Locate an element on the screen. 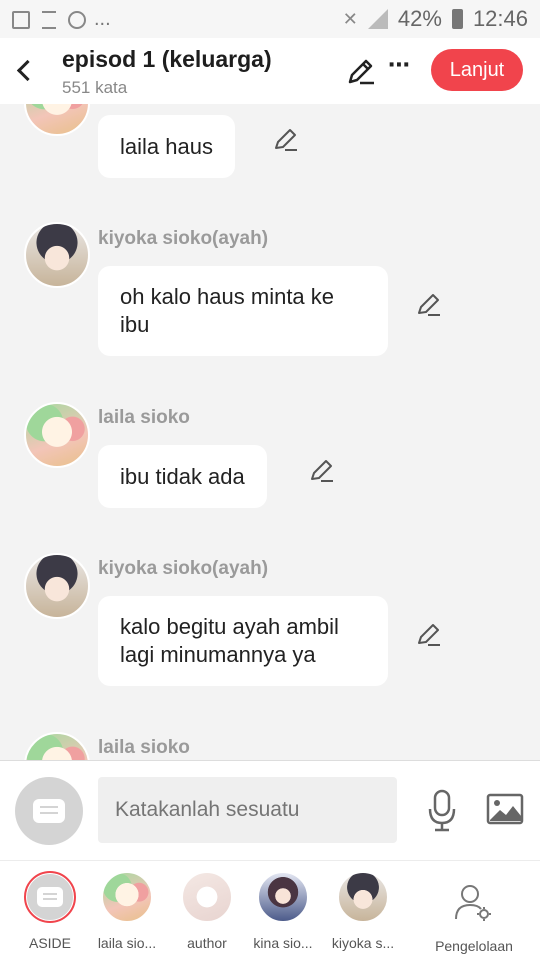 The width and height of the screenshot is (540, 960). word-count: 551 kata is located at coordinates (95, 87).